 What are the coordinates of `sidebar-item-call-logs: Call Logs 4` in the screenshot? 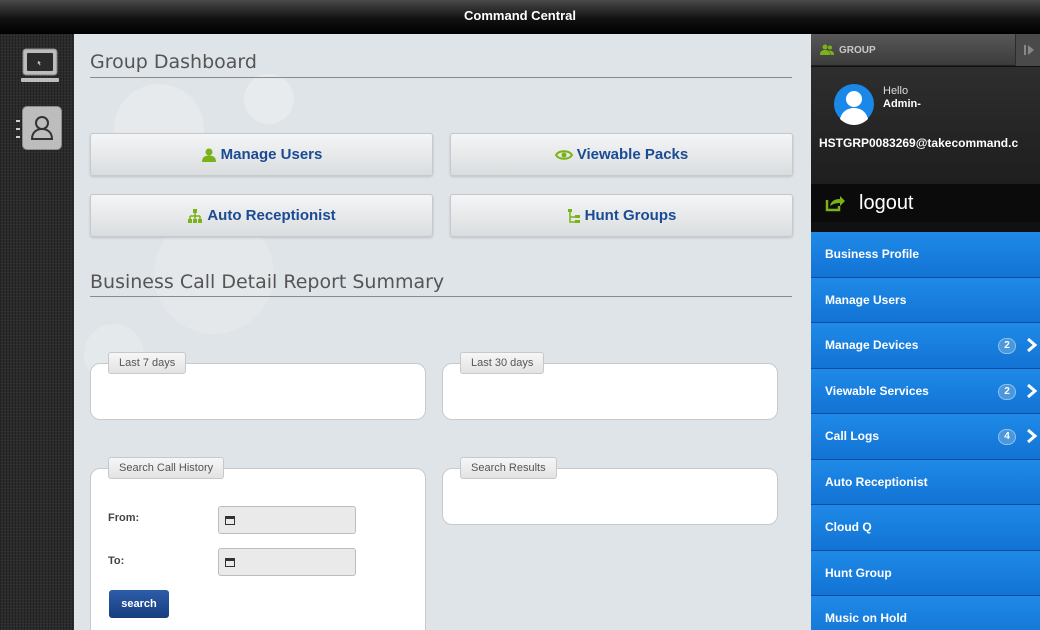 It's located at (925, 437).